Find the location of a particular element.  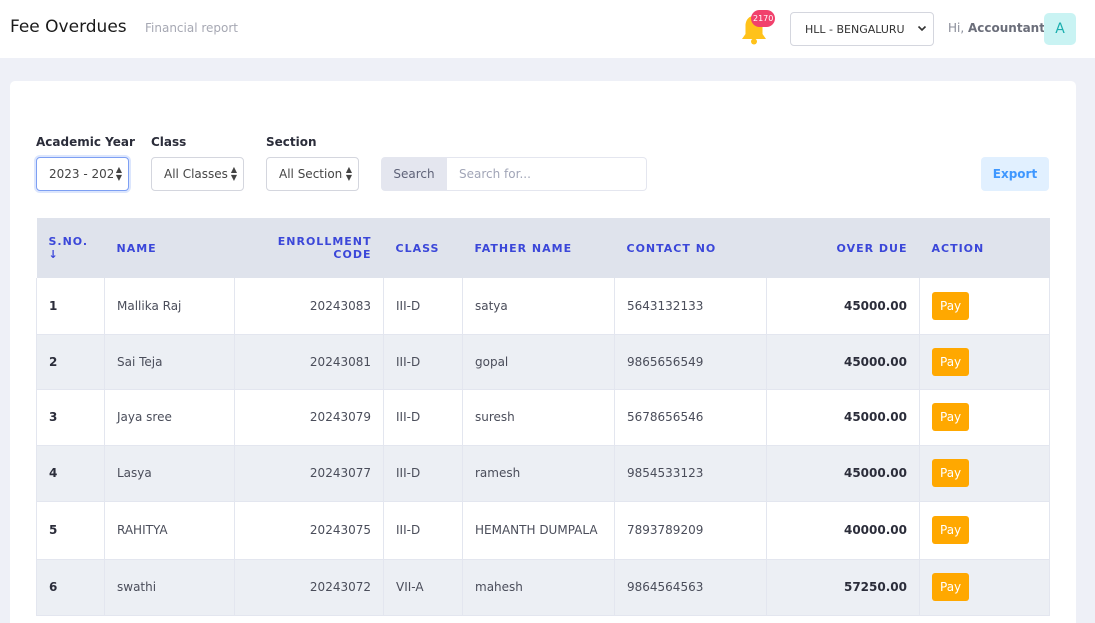

cell-enrollment-code: 20243081 is located at coordinates (309, 361).